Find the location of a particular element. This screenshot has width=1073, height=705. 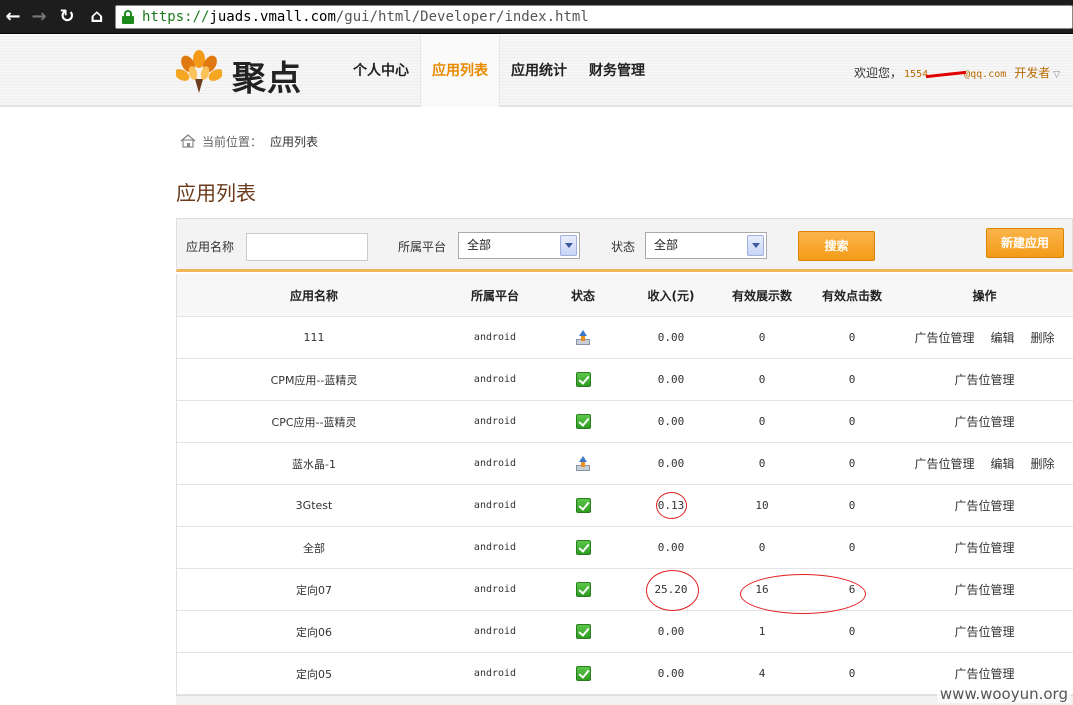

watermark: www.wooyun.org is located at coordinates (1003, 694).